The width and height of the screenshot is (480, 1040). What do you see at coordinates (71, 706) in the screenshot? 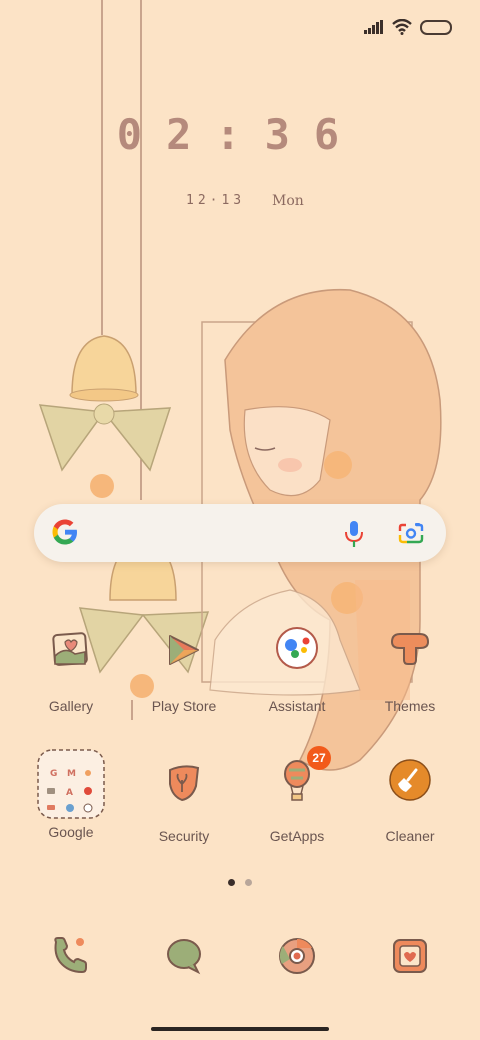
I see `app-label: Gallery` at bounding box center [71, 706].